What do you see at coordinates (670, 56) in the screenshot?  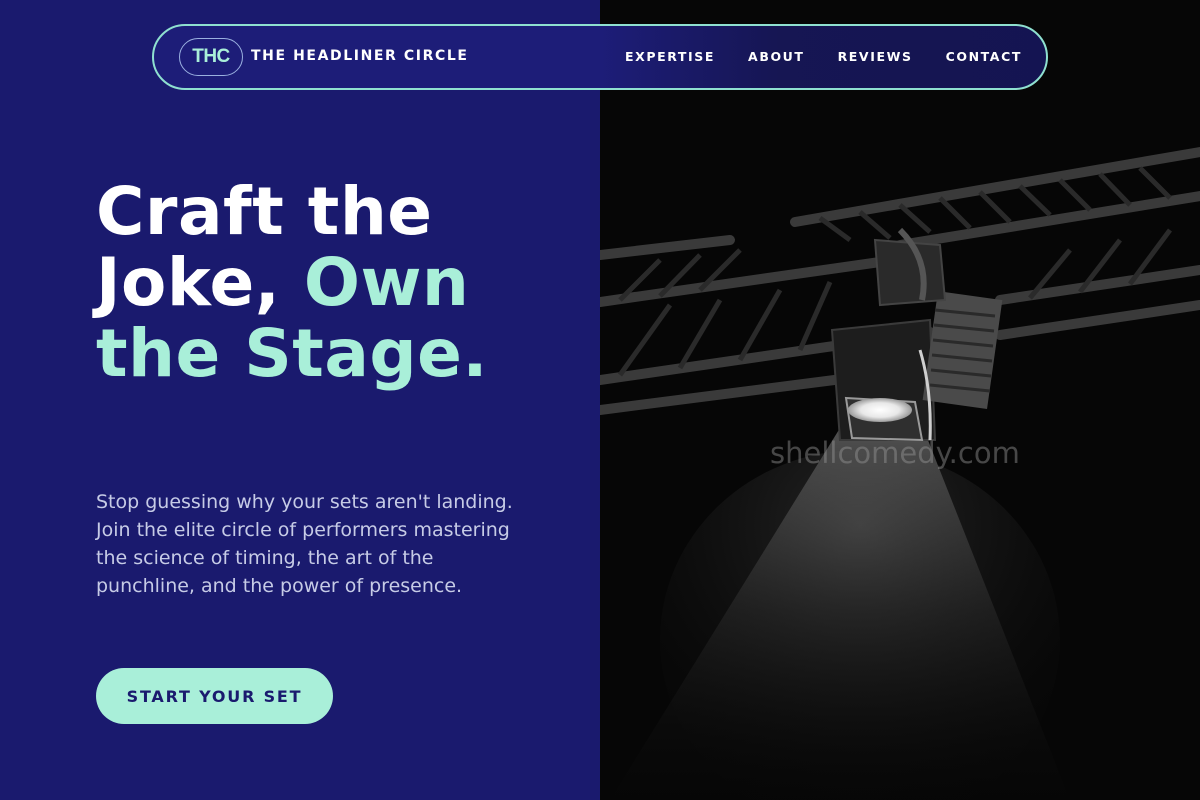 I see `nav-link-expertise: EXPERTISE` at bounding box center [670, 56].